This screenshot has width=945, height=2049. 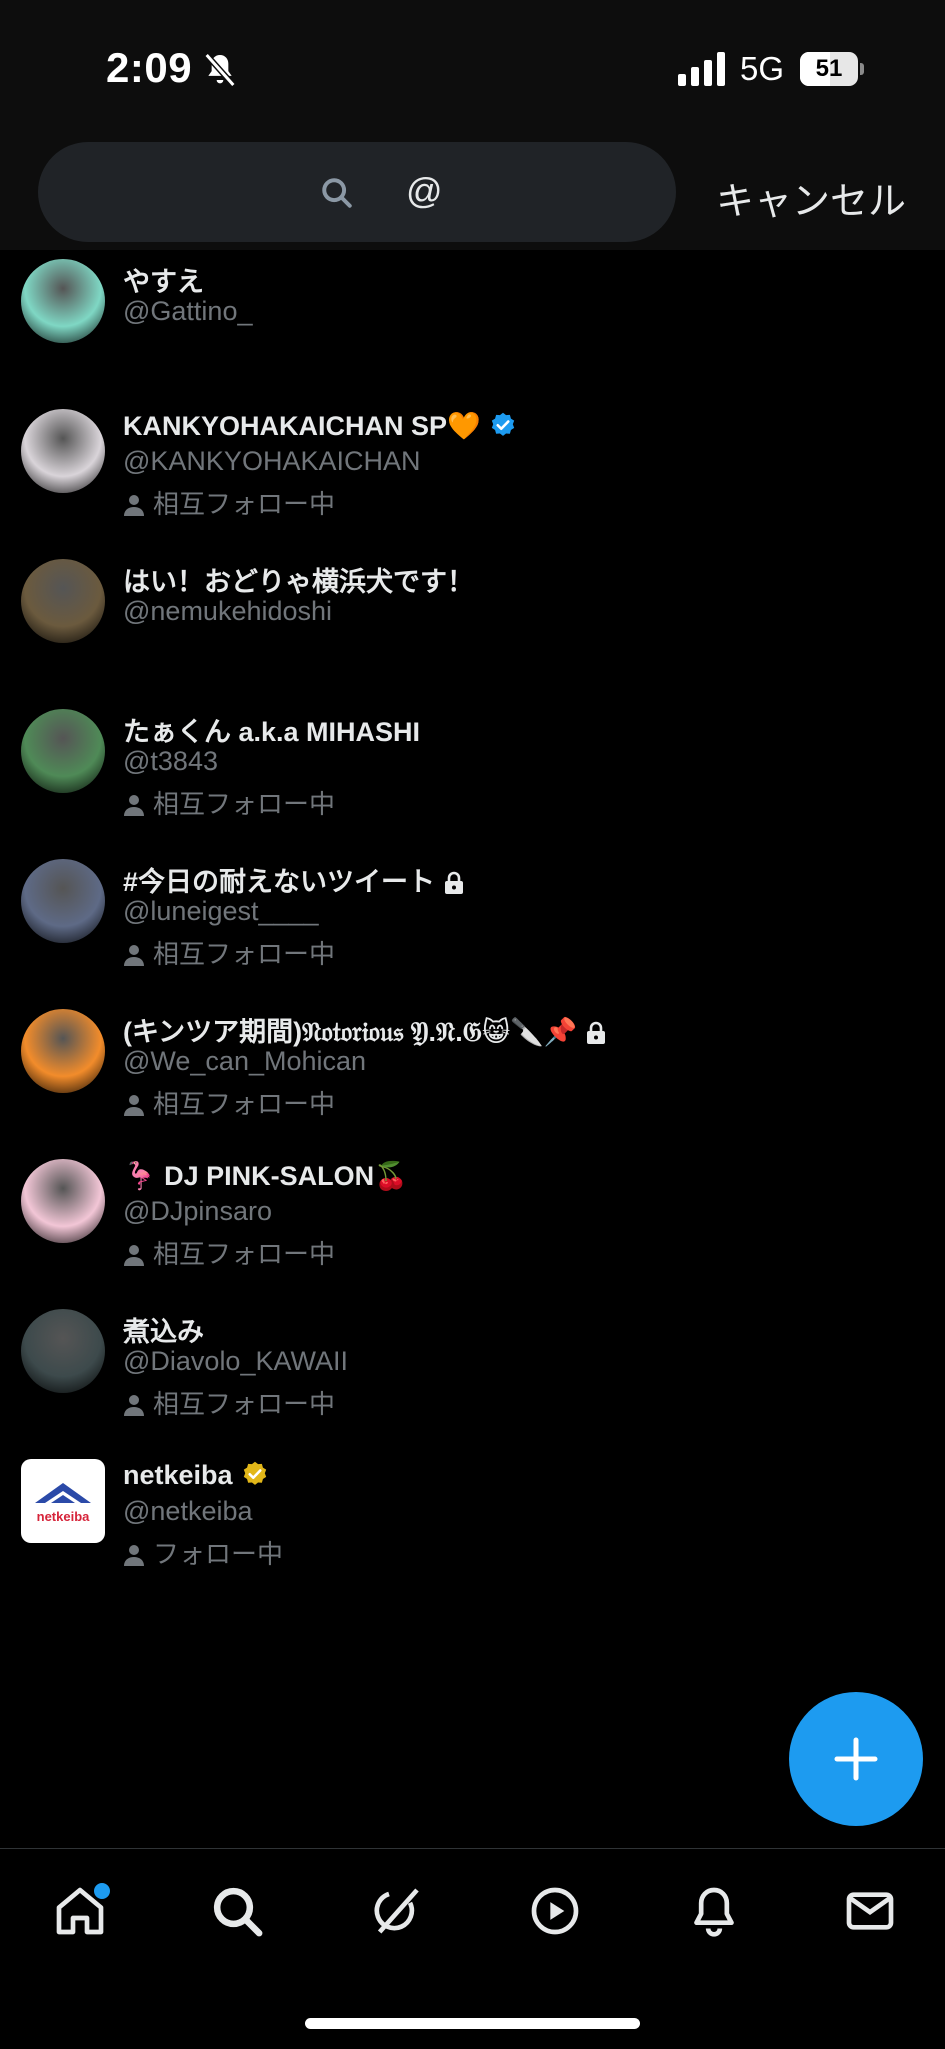 I want to click on battery-icon: 51, so click(x=832, y=69).